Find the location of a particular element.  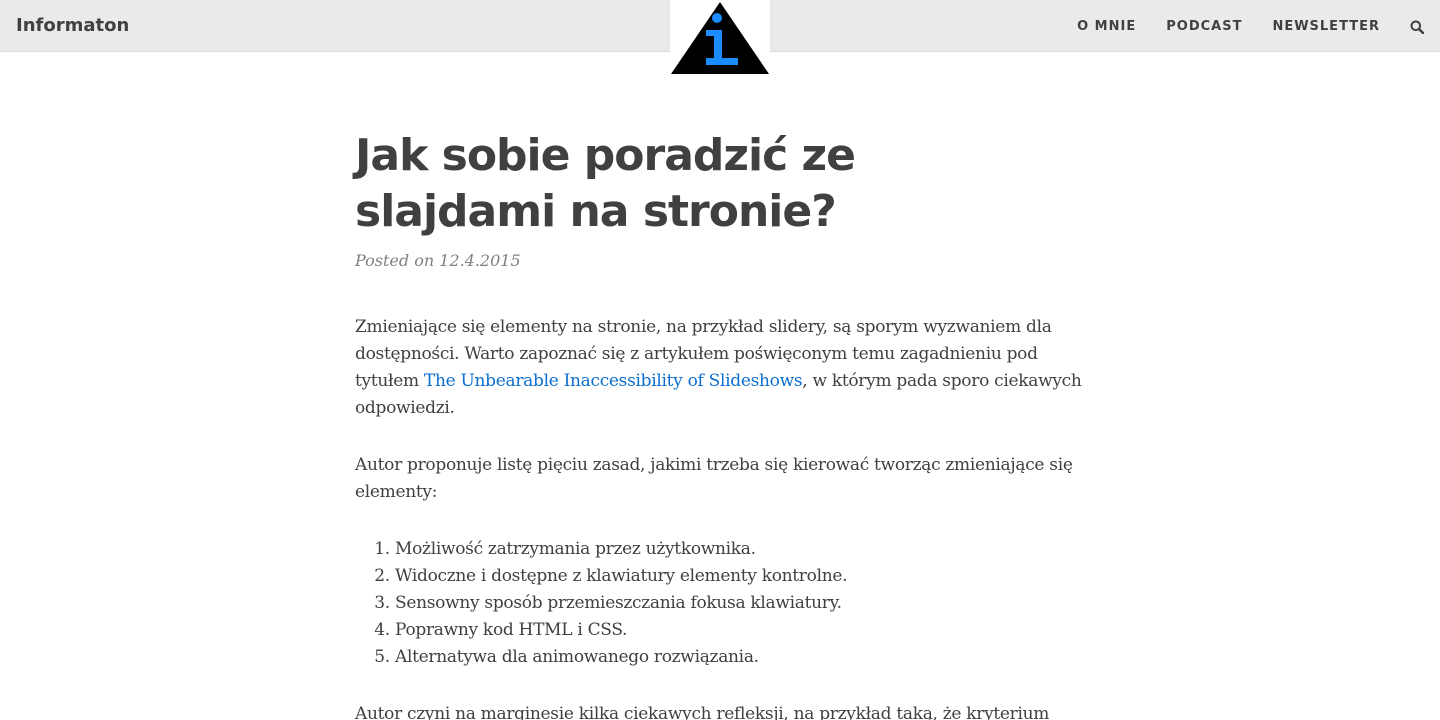

site-logo is located at coordinates (720, 37).